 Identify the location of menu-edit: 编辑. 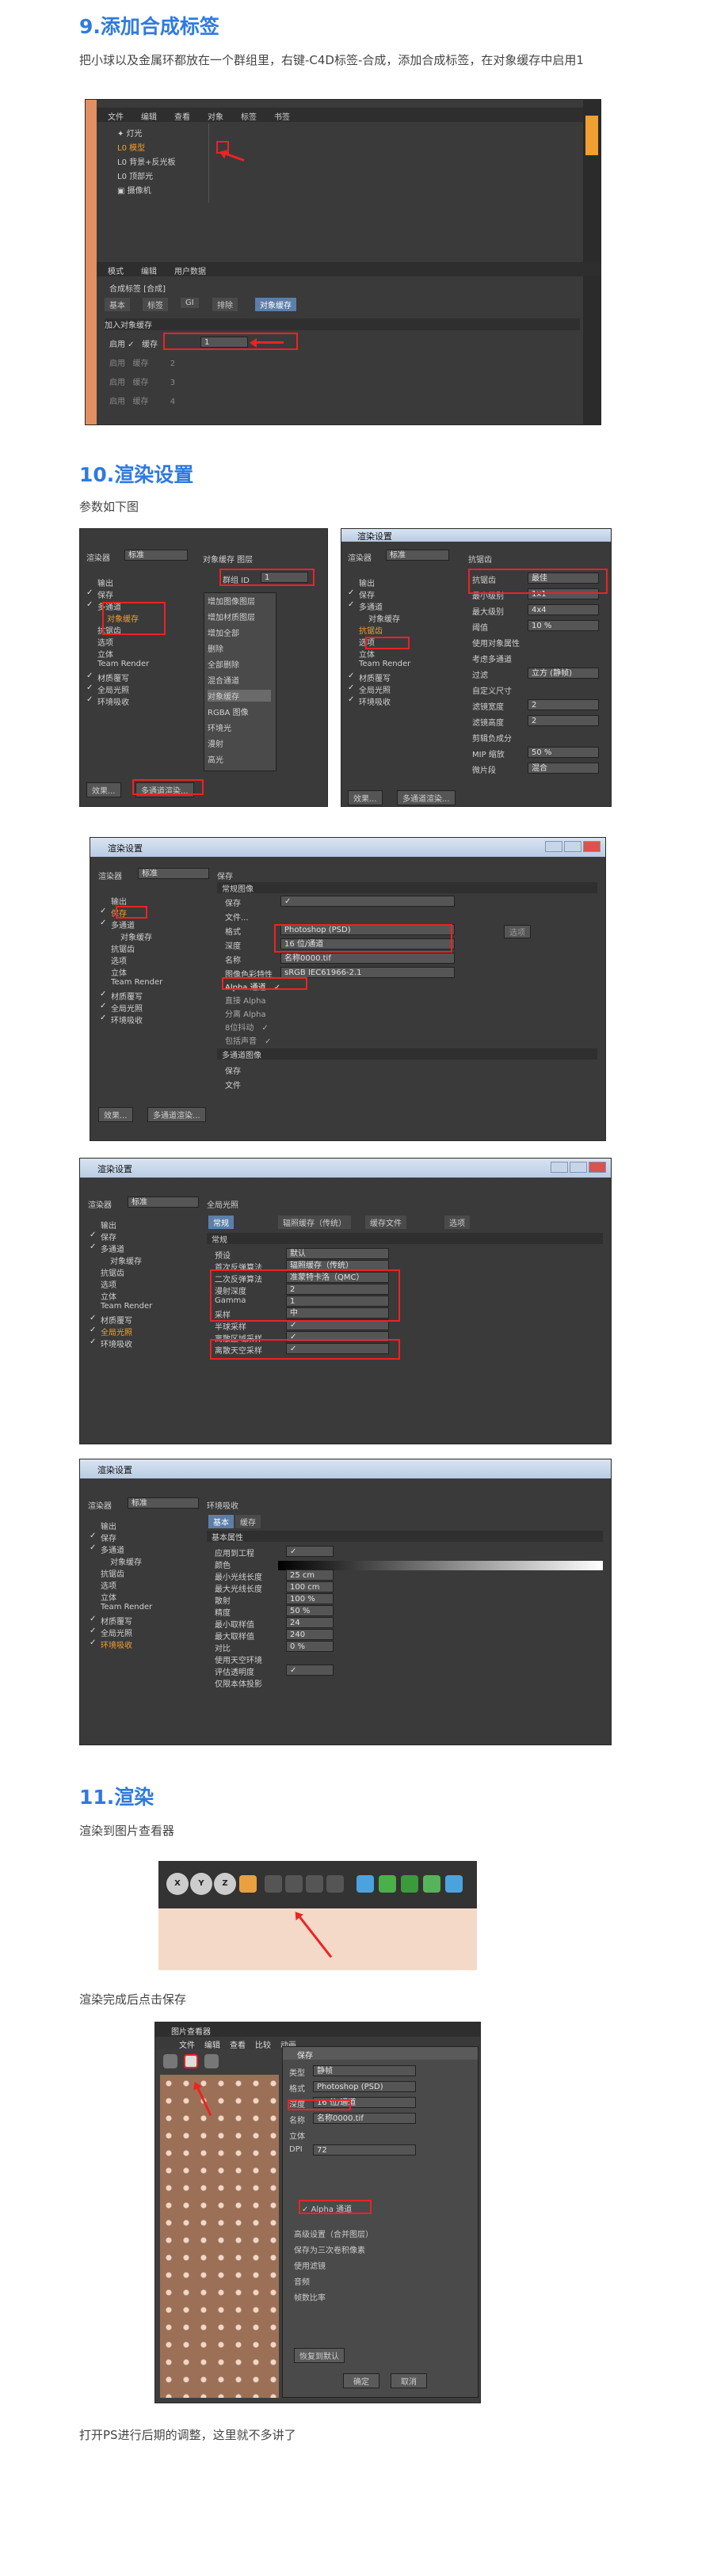
(149, 270).